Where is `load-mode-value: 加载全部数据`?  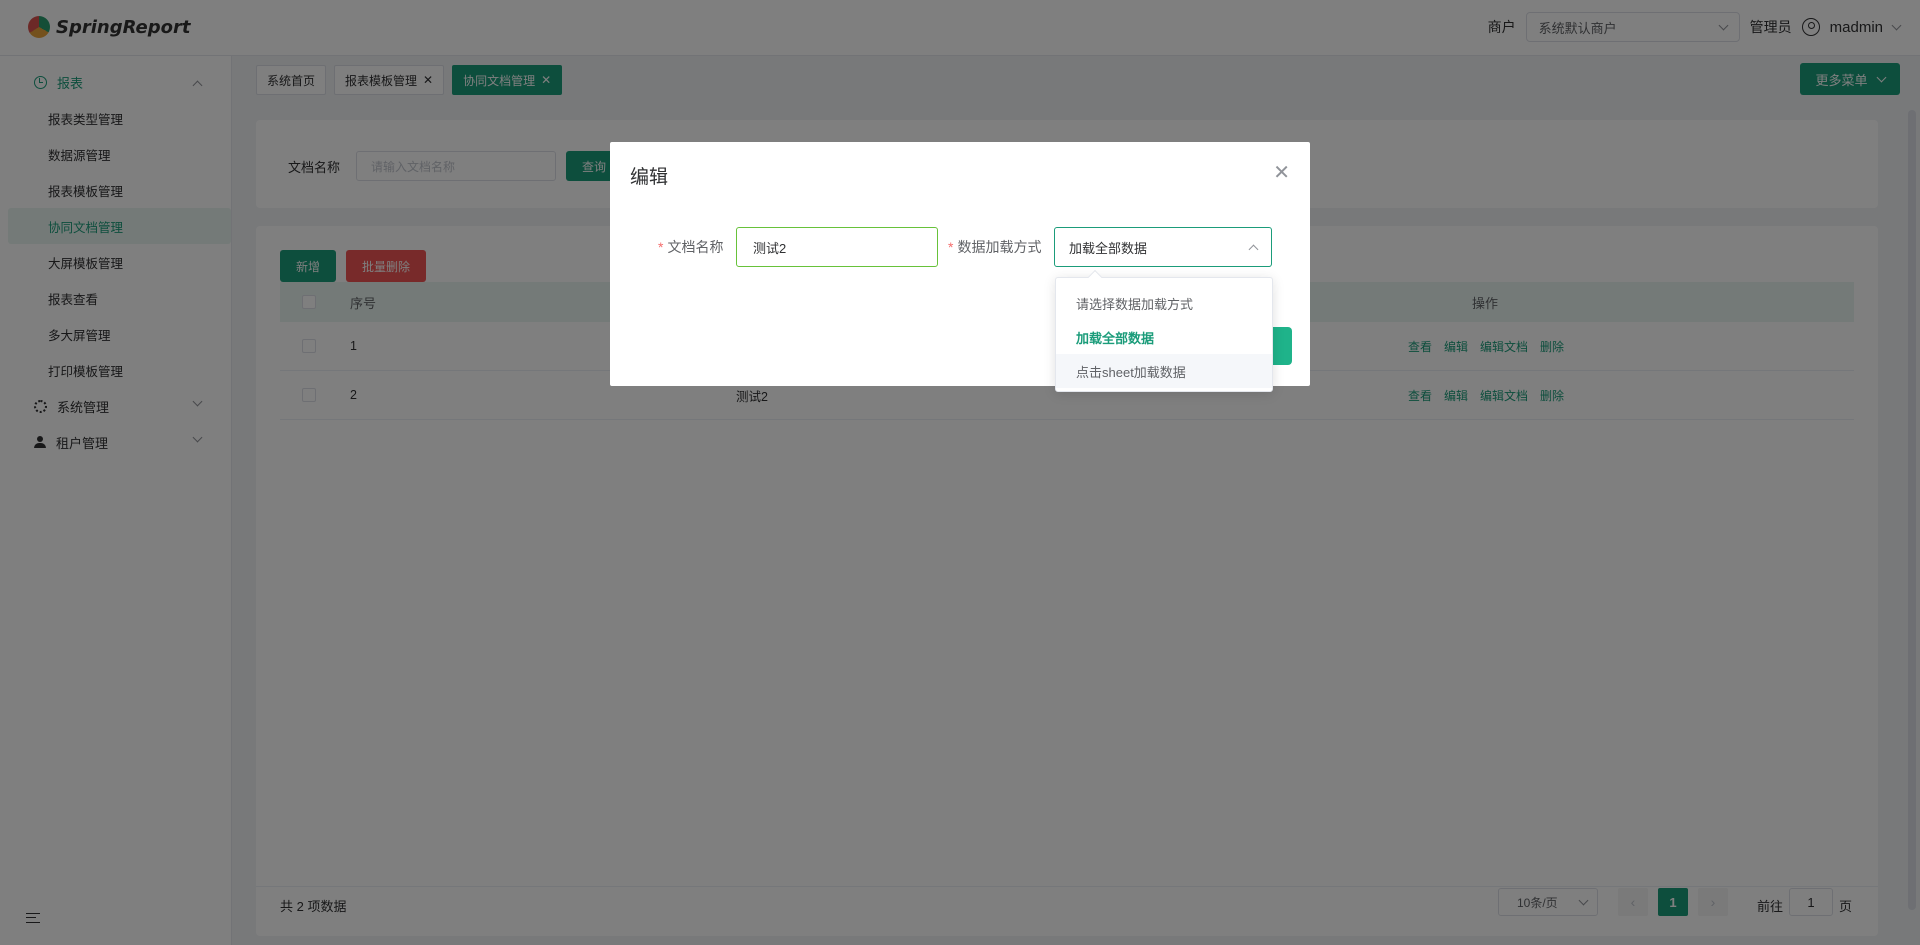
load-mode-value: 加载全部数据 is located at coordinates (1108, 248).